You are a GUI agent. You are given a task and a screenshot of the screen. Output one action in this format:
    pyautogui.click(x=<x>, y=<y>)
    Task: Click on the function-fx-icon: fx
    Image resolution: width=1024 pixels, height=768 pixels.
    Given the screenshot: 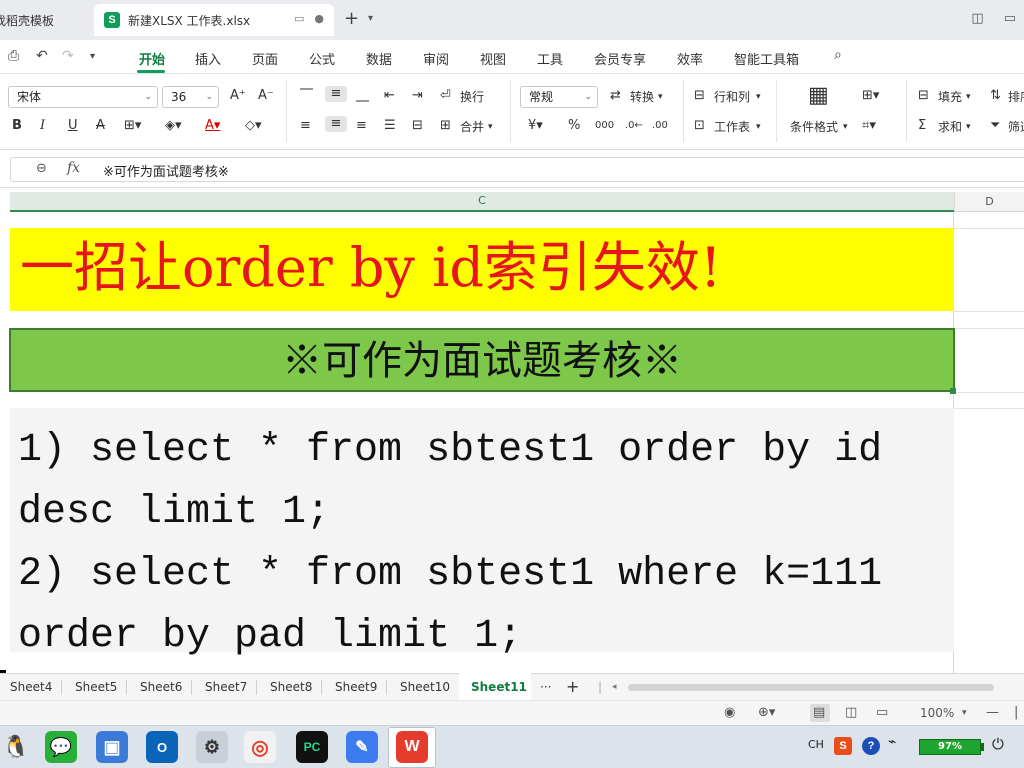 What is the action you would take?
    pyautogui.click(x=73, y=168)
    